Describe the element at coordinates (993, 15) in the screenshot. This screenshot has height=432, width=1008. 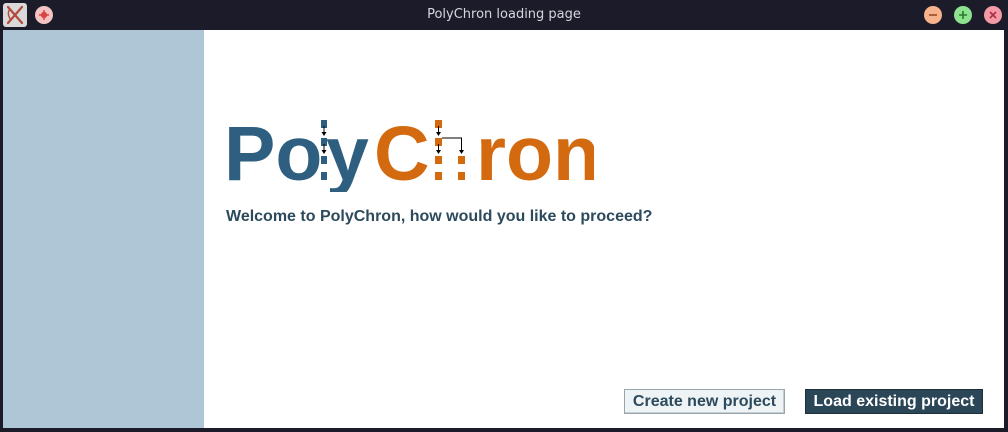
I see `close-icon` at that location.